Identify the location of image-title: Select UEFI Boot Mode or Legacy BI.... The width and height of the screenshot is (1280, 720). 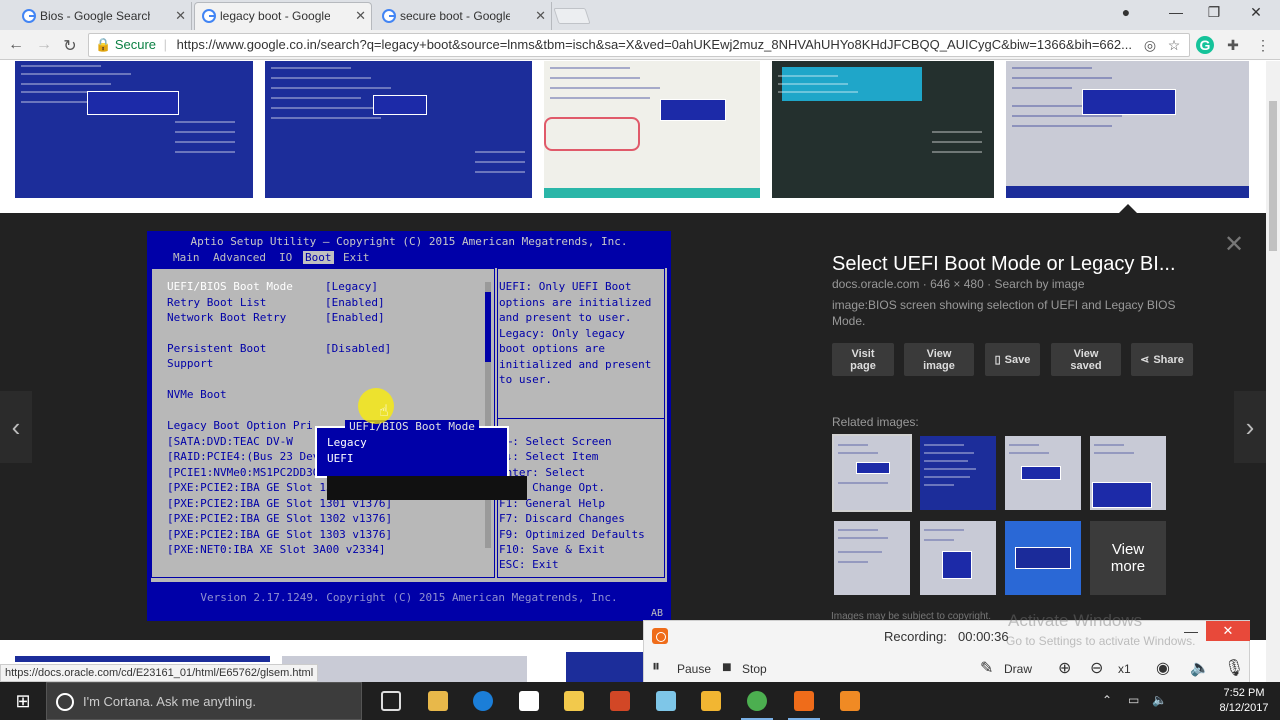
(1004, 264).